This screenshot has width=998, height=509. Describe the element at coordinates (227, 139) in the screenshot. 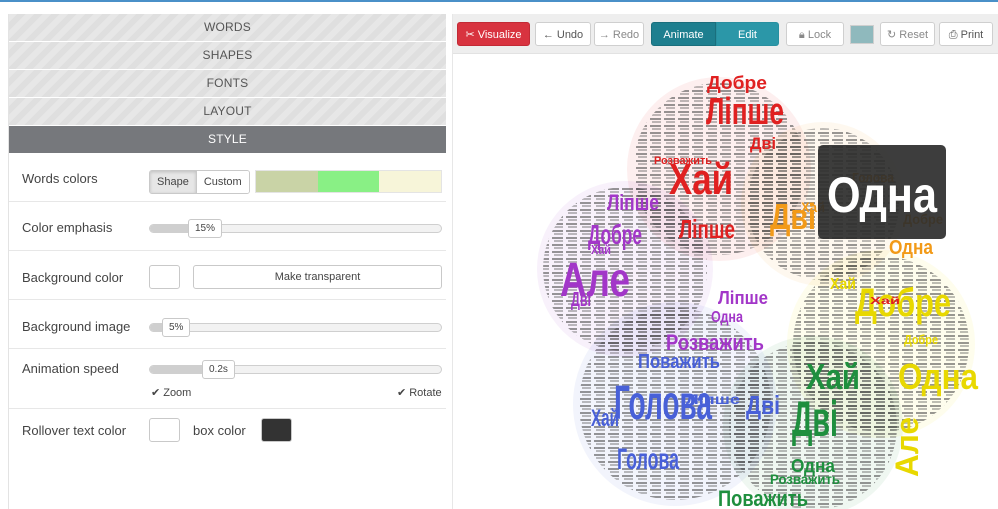

I see `accordion-style: STYLE` at that location.